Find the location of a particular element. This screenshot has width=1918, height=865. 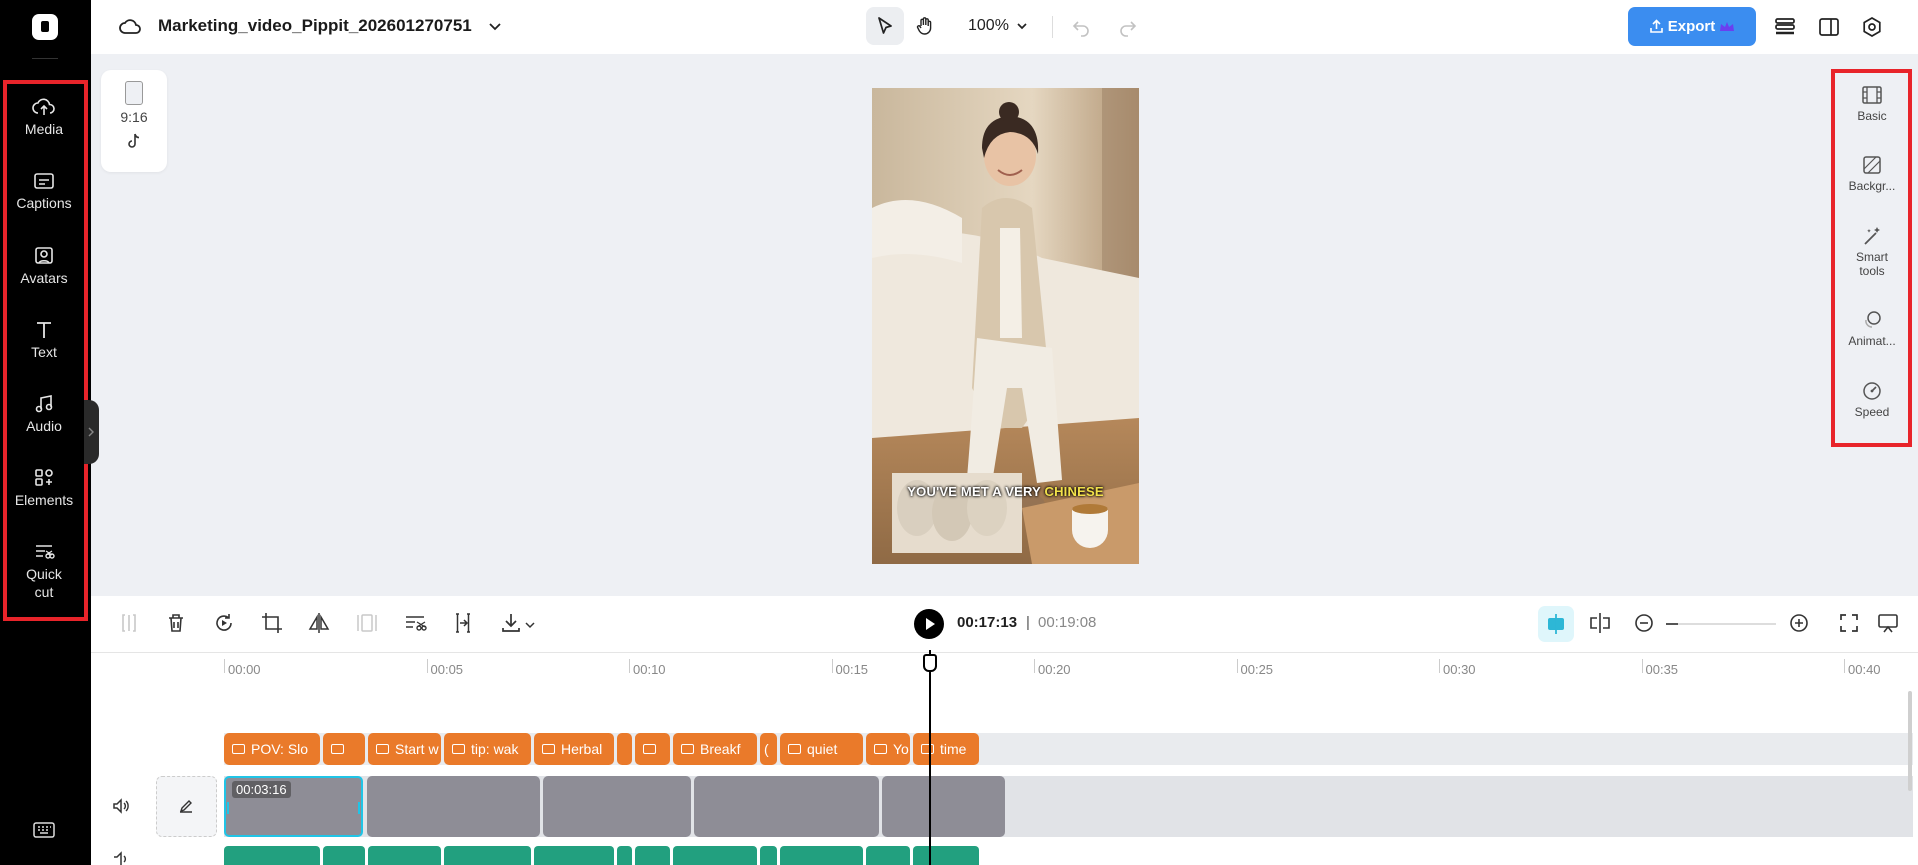

app-logo is located at coordinates (45, 27).